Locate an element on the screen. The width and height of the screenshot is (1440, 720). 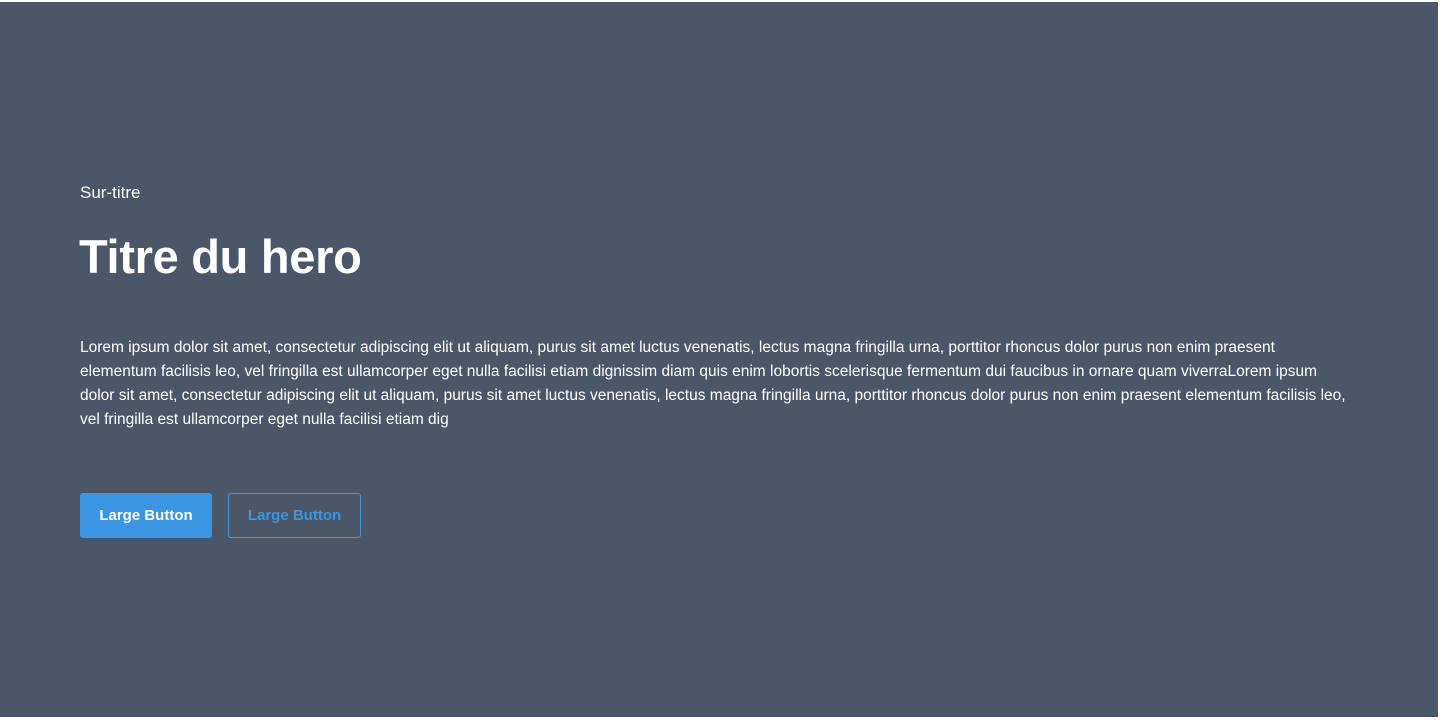
secondary-large-button: Large Button is located at coordinates (294, 515).